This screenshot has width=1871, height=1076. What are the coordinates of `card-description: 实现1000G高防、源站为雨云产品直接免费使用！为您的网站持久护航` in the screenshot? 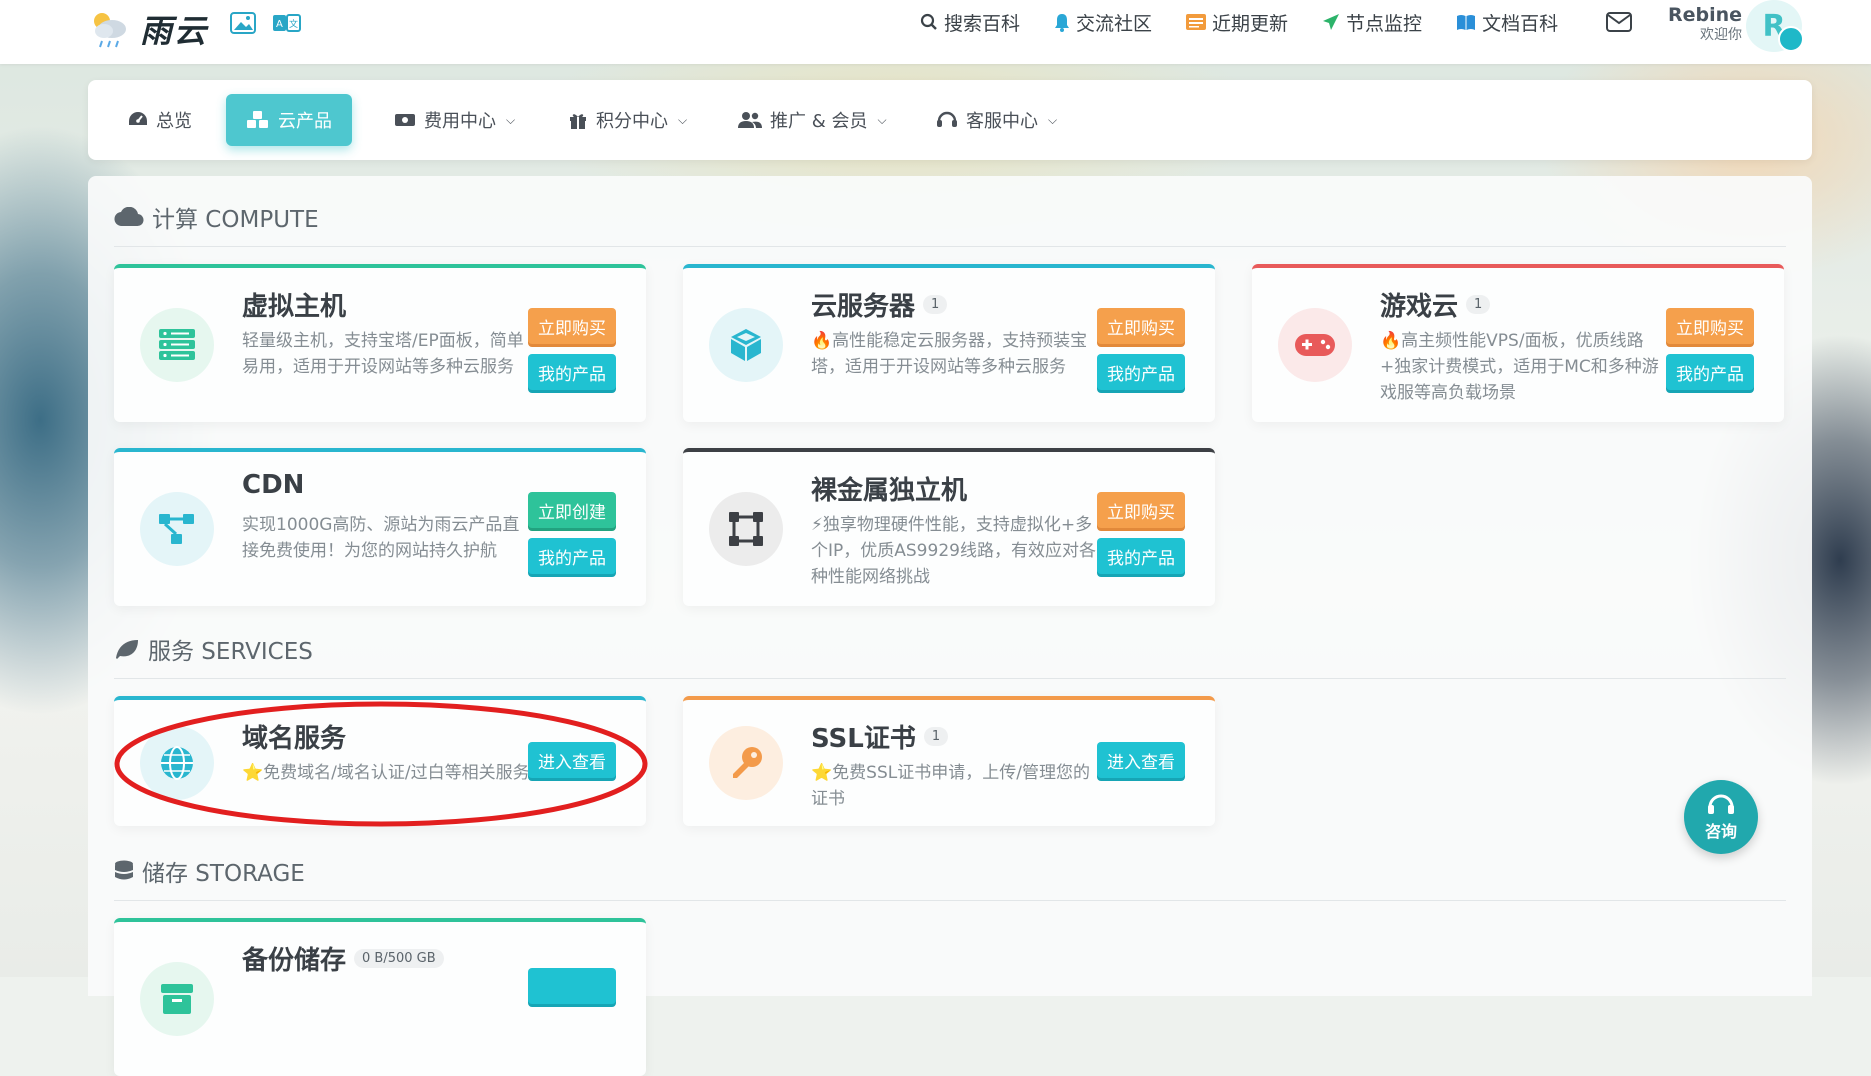 It's located at (381, 538).